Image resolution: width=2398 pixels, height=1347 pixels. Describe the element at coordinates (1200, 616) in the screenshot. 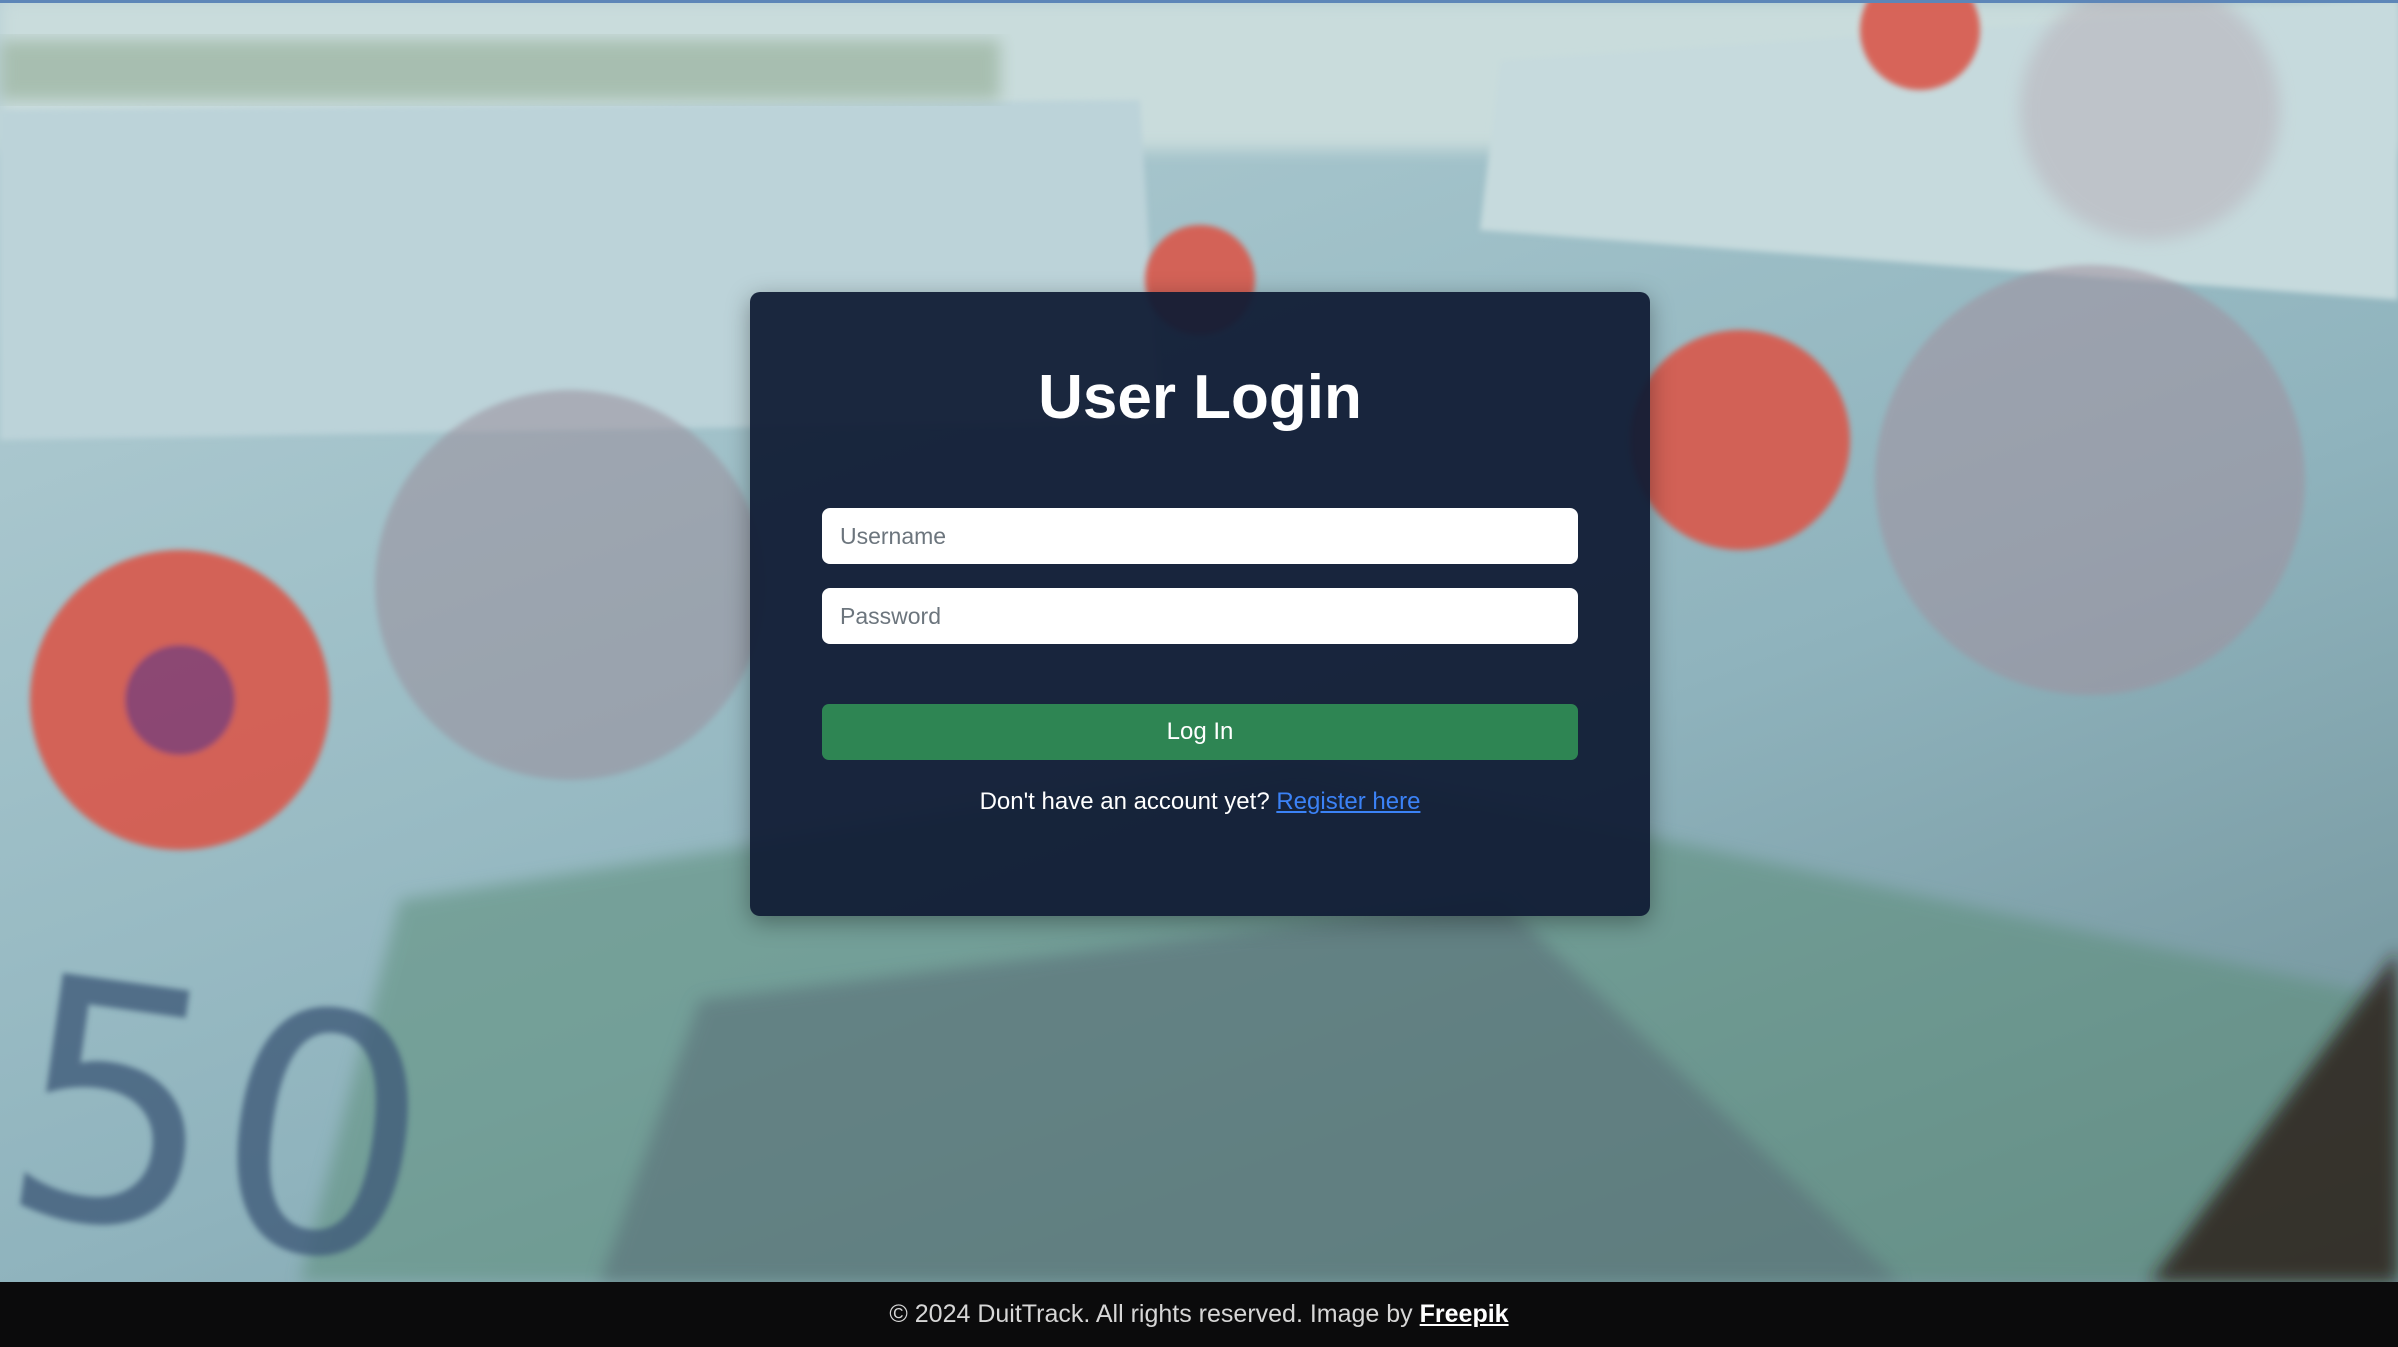

I see `password-input` at that location.